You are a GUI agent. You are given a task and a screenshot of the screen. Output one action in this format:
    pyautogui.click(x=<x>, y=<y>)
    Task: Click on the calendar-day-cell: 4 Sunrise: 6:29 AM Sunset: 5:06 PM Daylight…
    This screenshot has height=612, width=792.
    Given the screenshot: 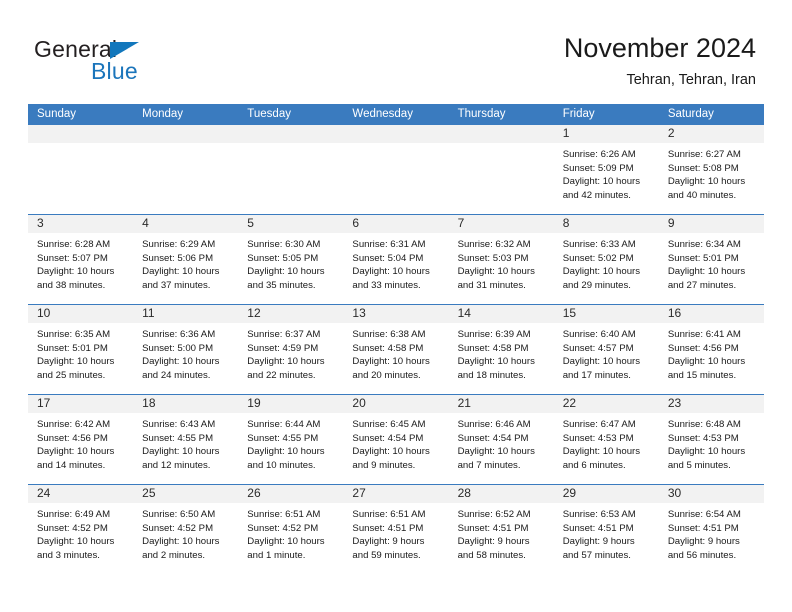 What is the action you would take?
    pyautogui.click(x=186, y=259)
    